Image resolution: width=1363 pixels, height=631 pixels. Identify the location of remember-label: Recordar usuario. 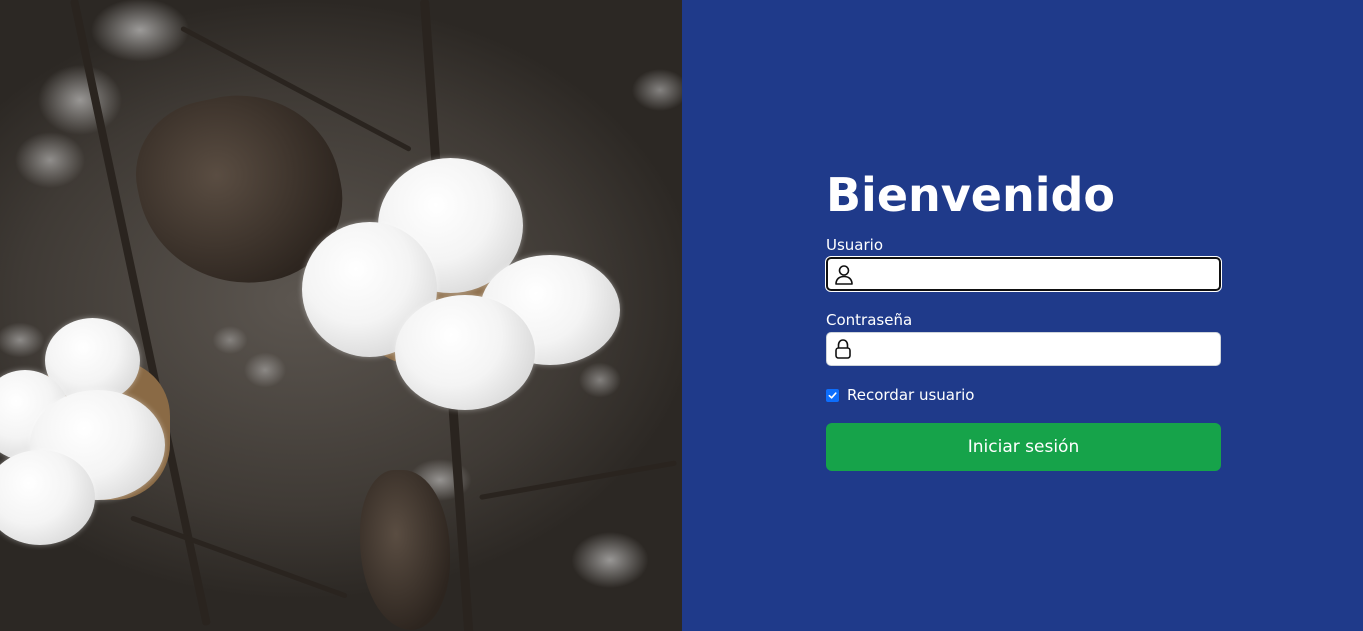
(911, 395).